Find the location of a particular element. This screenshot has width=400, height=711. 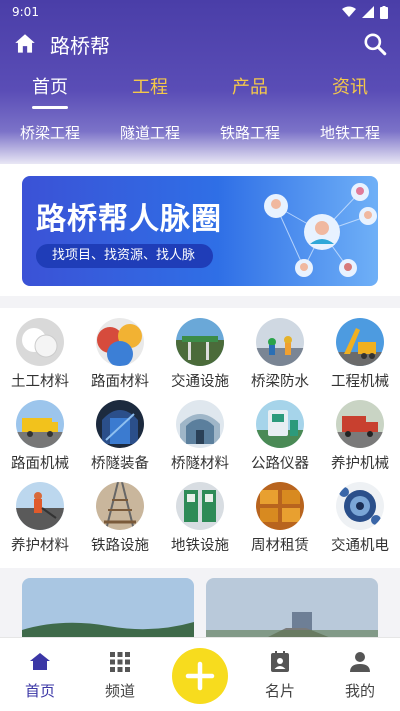

category-label: 路面材料 is located at coordinates (120, 382).